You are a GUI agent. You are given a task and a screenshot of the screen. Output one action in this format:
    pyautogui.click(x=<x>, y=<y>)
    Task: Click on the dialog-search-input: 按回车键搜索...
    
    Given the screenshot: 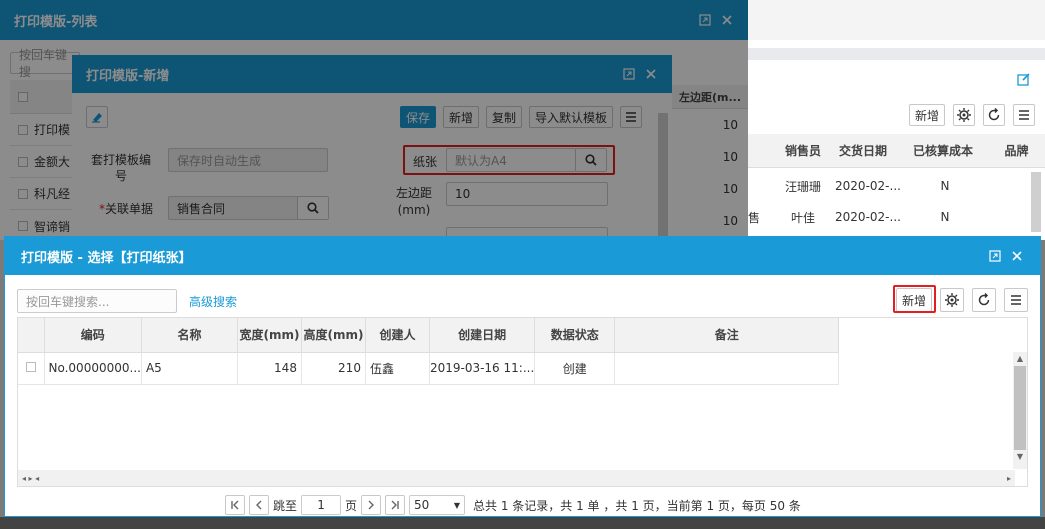 What is the action you would take?
    pyautogui.click(x=97, y=301)
    